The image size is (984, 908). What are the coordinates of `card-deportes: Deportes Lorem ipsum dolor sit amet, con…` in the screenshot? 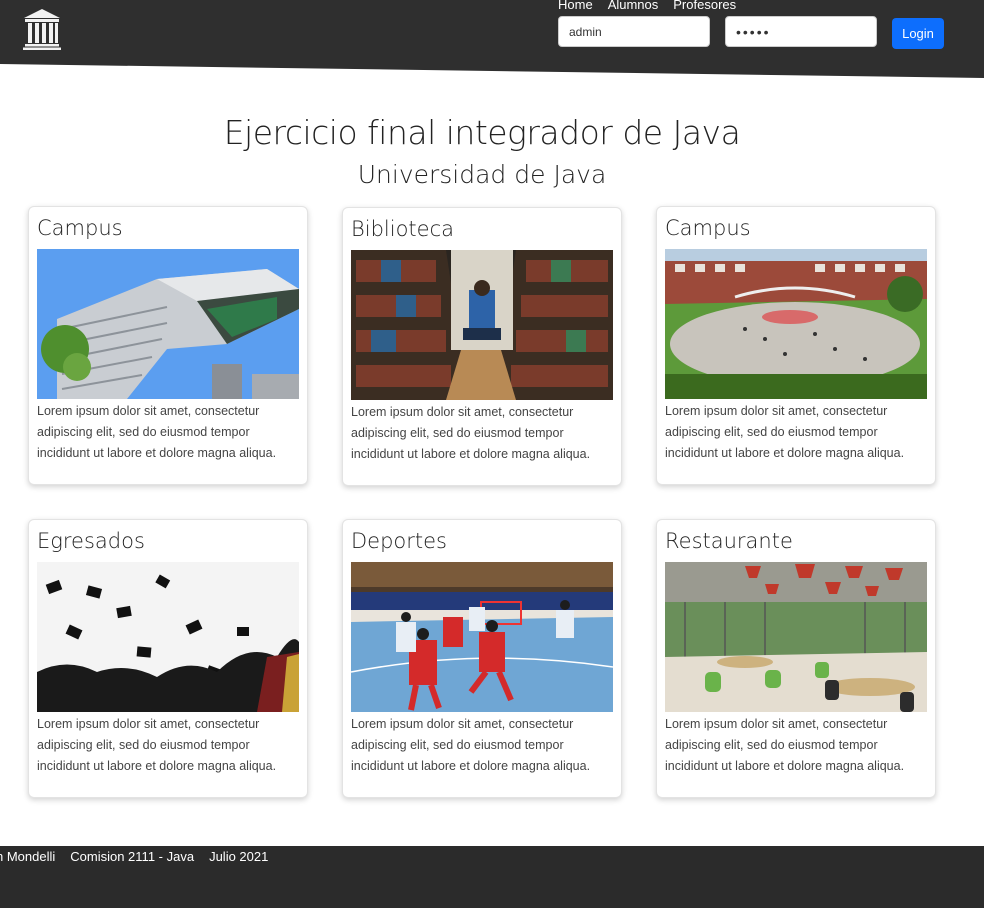 It's located at (482, 658).